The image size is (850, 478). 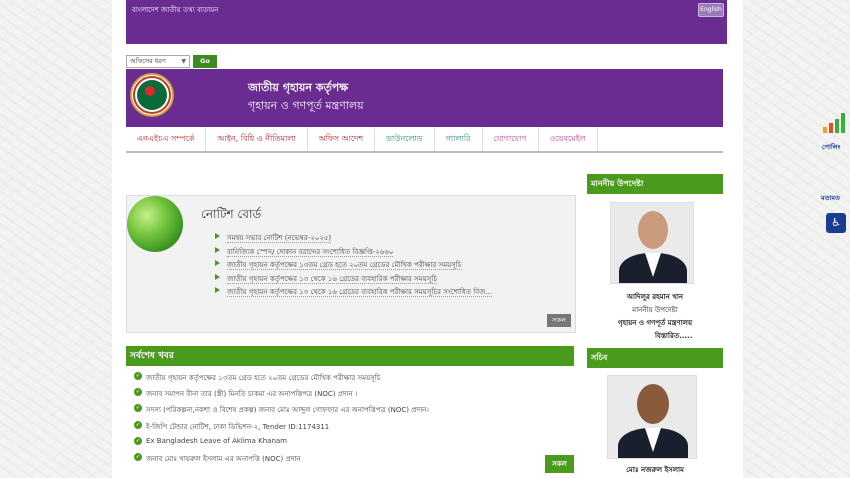 What do you see at coordinates (166, 139) in the screenshot?
I see `nav-item-about: এনএইচএ সম্পর্কে` at bounding box center [166, 139].